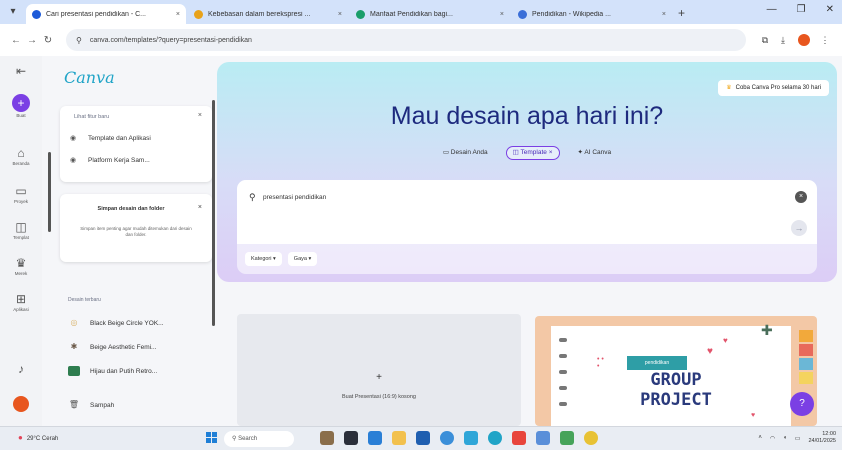 The width and height of the screenshot is (842, 450). What do you see at coordinates (799, 228) in the screenshot?
I see `submit-search-icon: →` at bounding box center [799, 228].